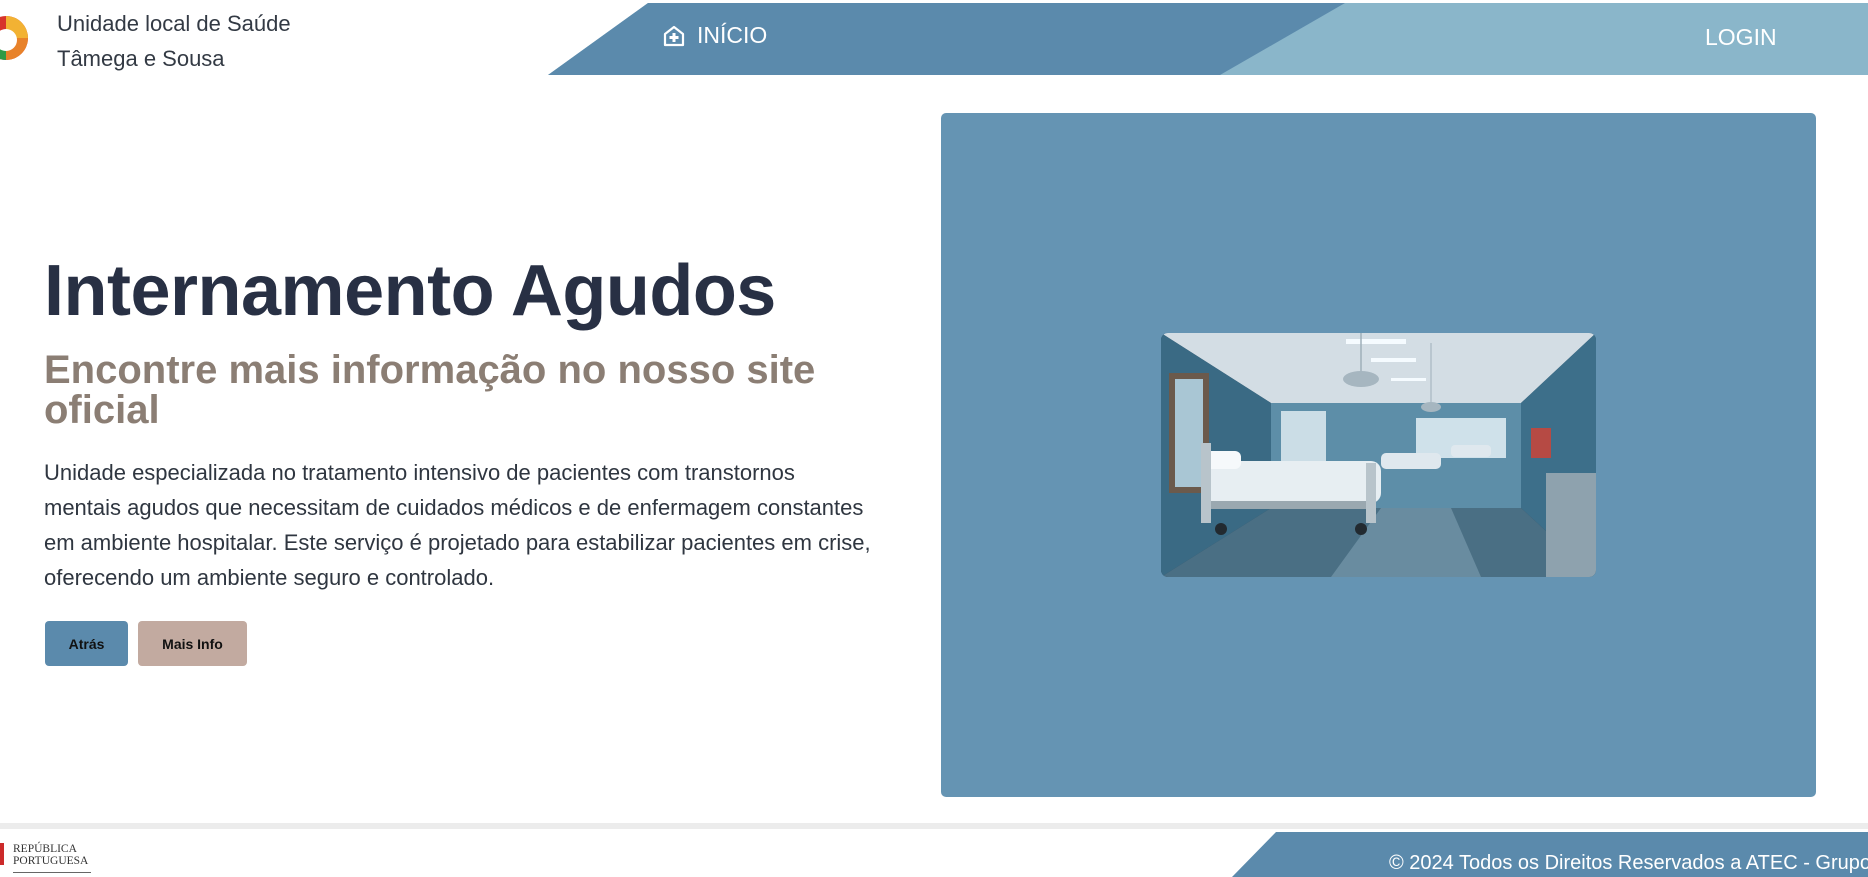  Describe the element at coordinates (45, 849) in the screenshot. I see `republica-line1: REPÚBLICA` at that location.